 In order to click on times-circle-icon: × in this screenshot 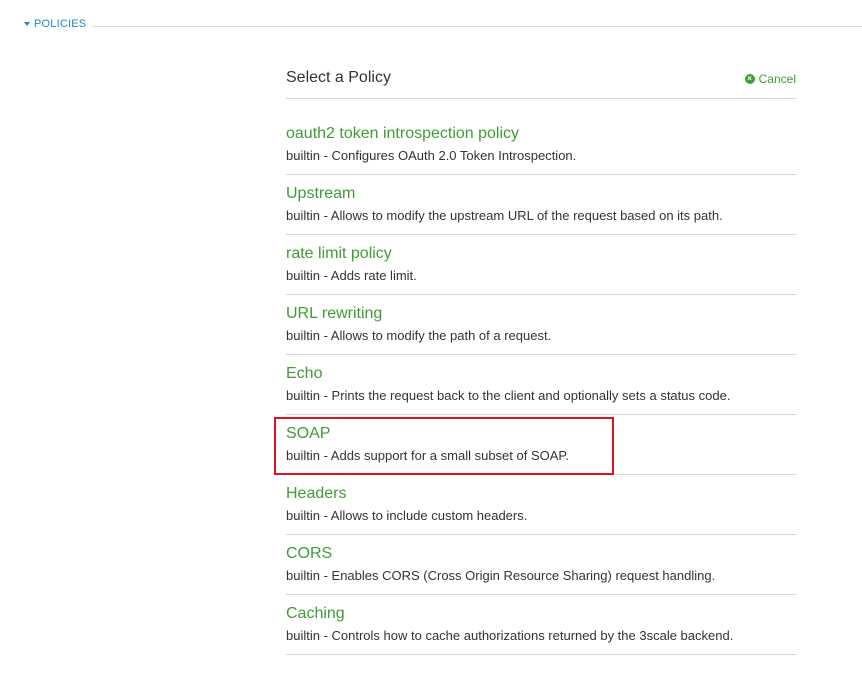, I will do `click(749, 79)`.